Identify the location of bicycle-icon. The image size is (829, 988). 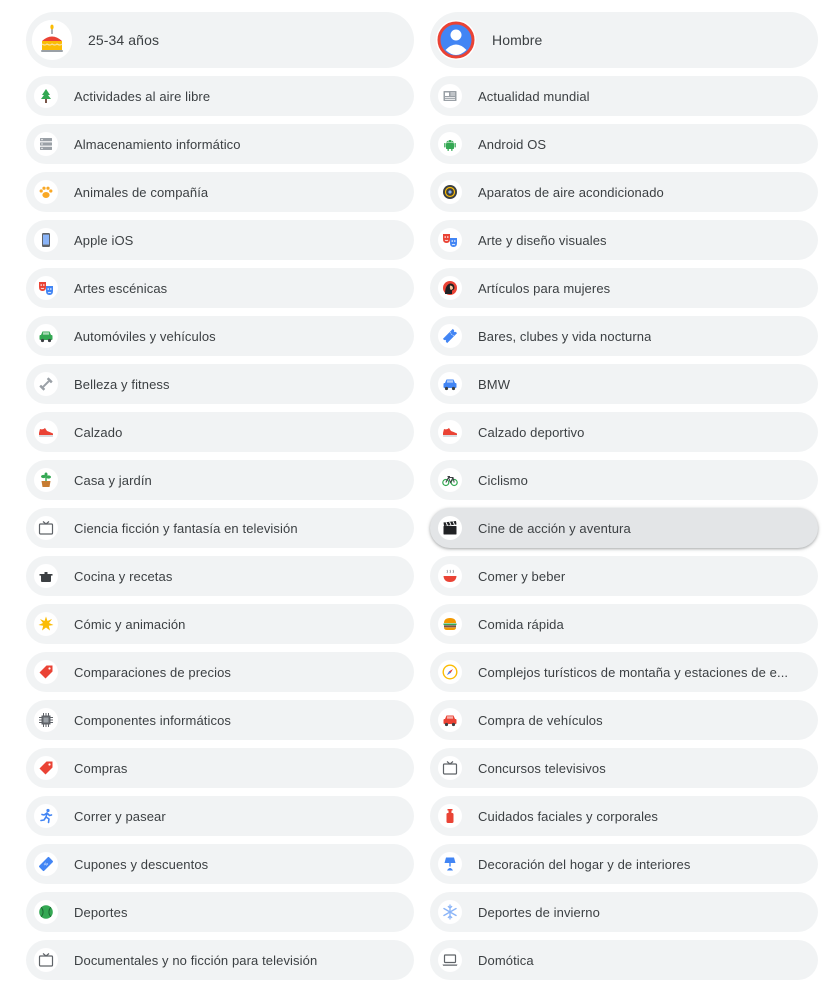
(450, 480).